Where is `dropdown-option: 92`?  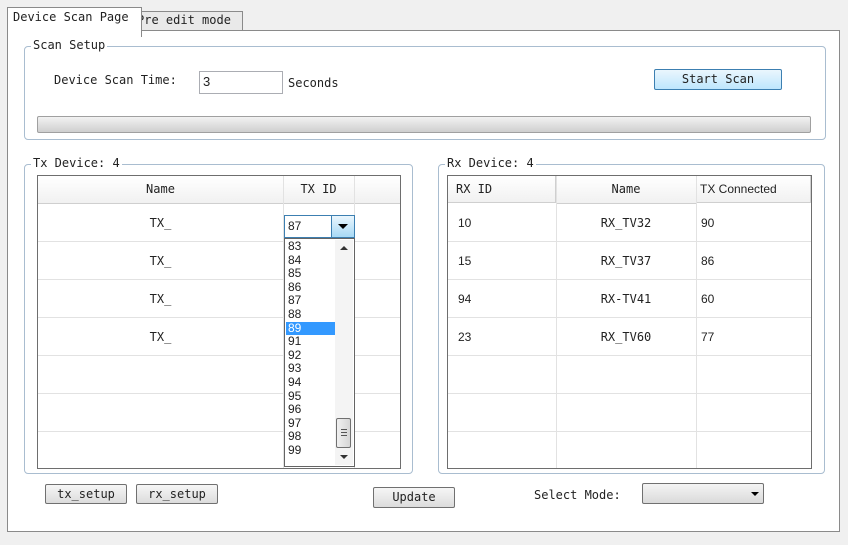
dropdown-option: 92 is located at coordinates (311, 355).